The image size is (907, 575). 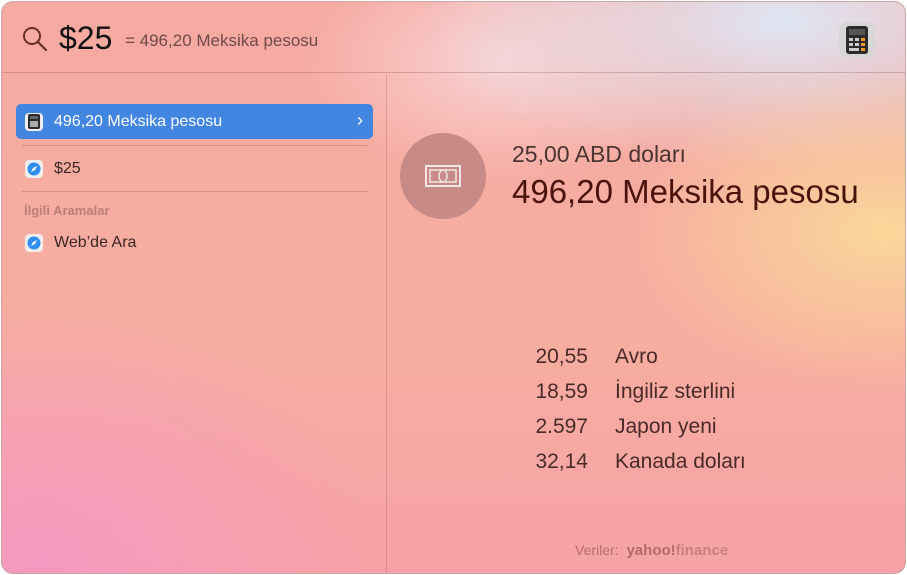 I want to click on brand-finance: finance, so click(x=702, y=550).